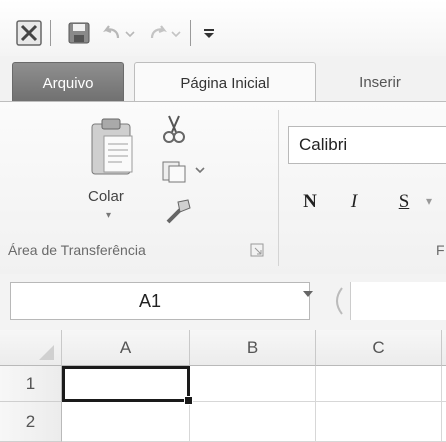  What do you see at coordinates (444, 422) in the screenshot?
I see `cell-d2` at bounding box center [444, 422].